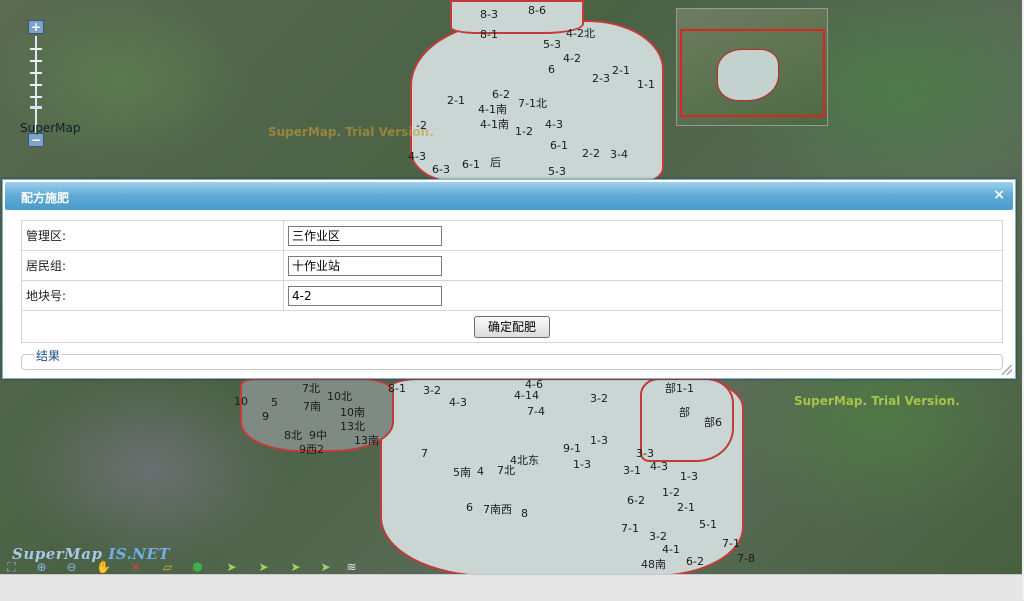 The image size is (1024, 601). Describe the element at coordinates (469, 507) in the screenshot. I see `map-label: 6` at that location.